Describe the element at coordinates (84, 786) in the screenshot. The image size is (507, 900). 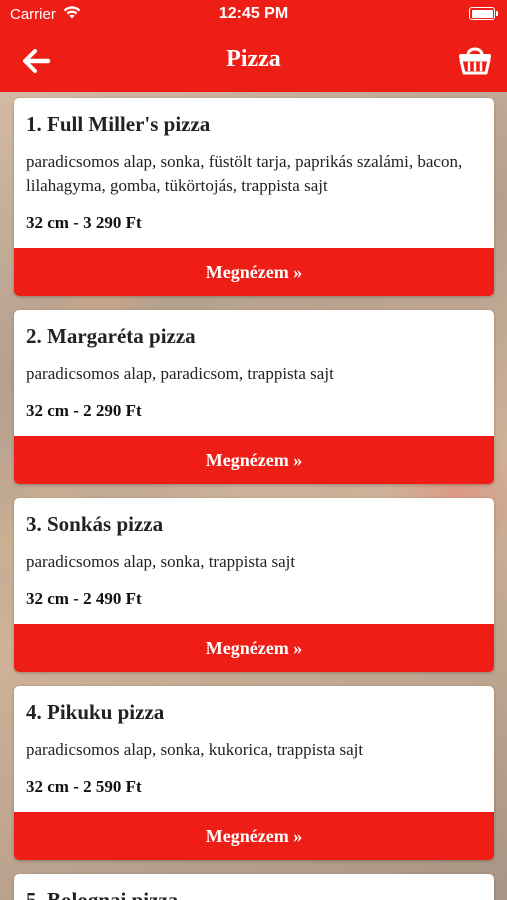
I see `pizza-price: 32 cm - 2 590 Ft` at that location.